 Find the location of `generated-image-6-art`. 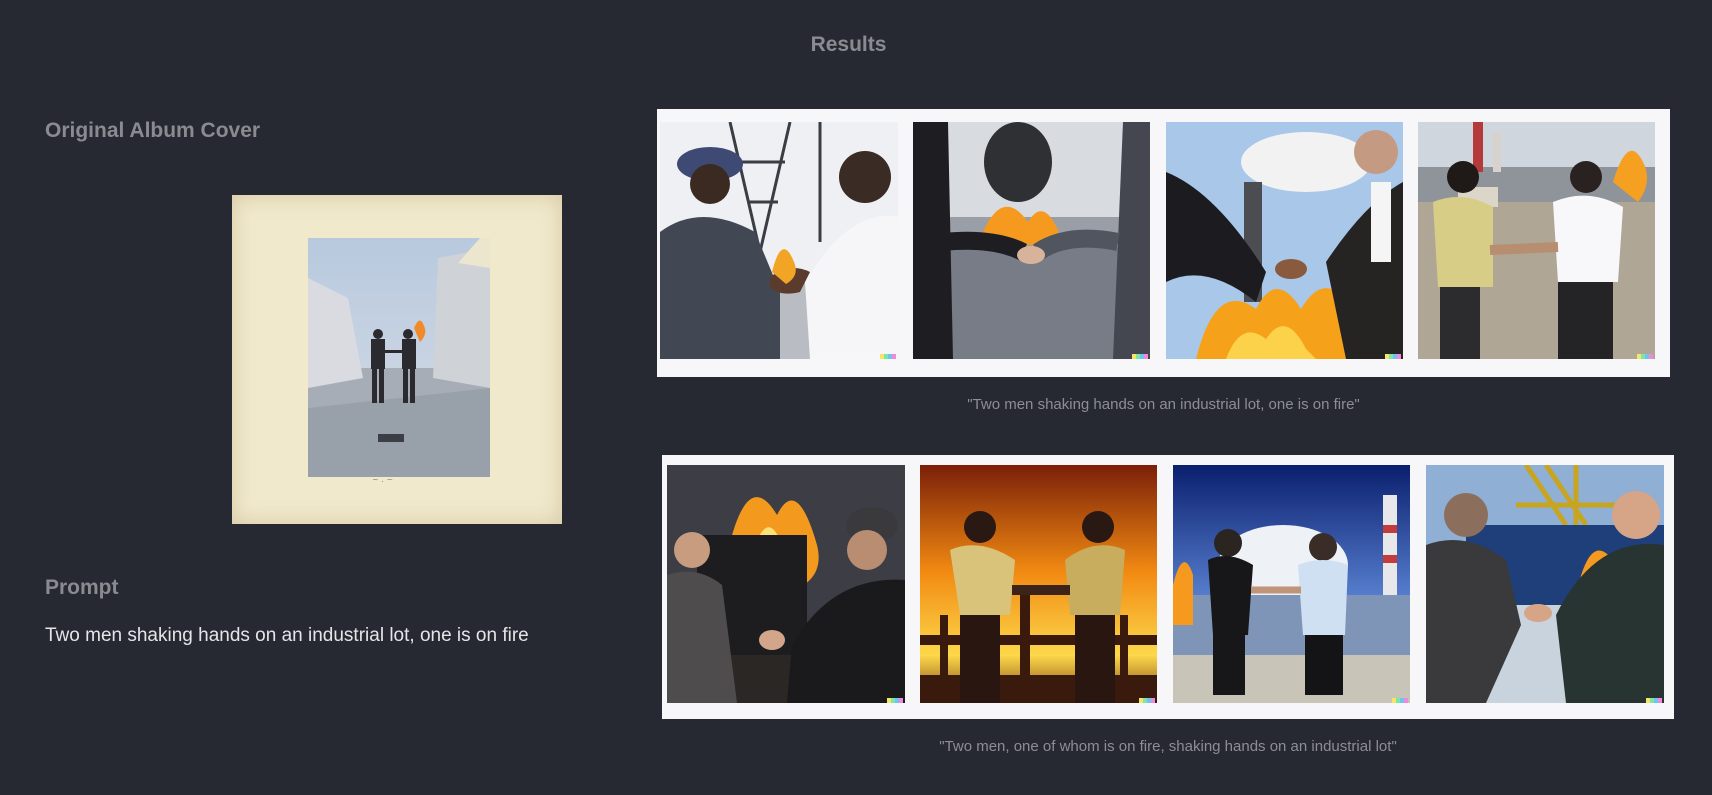

generated-image-6-art is located at coordinates (1038, 584).